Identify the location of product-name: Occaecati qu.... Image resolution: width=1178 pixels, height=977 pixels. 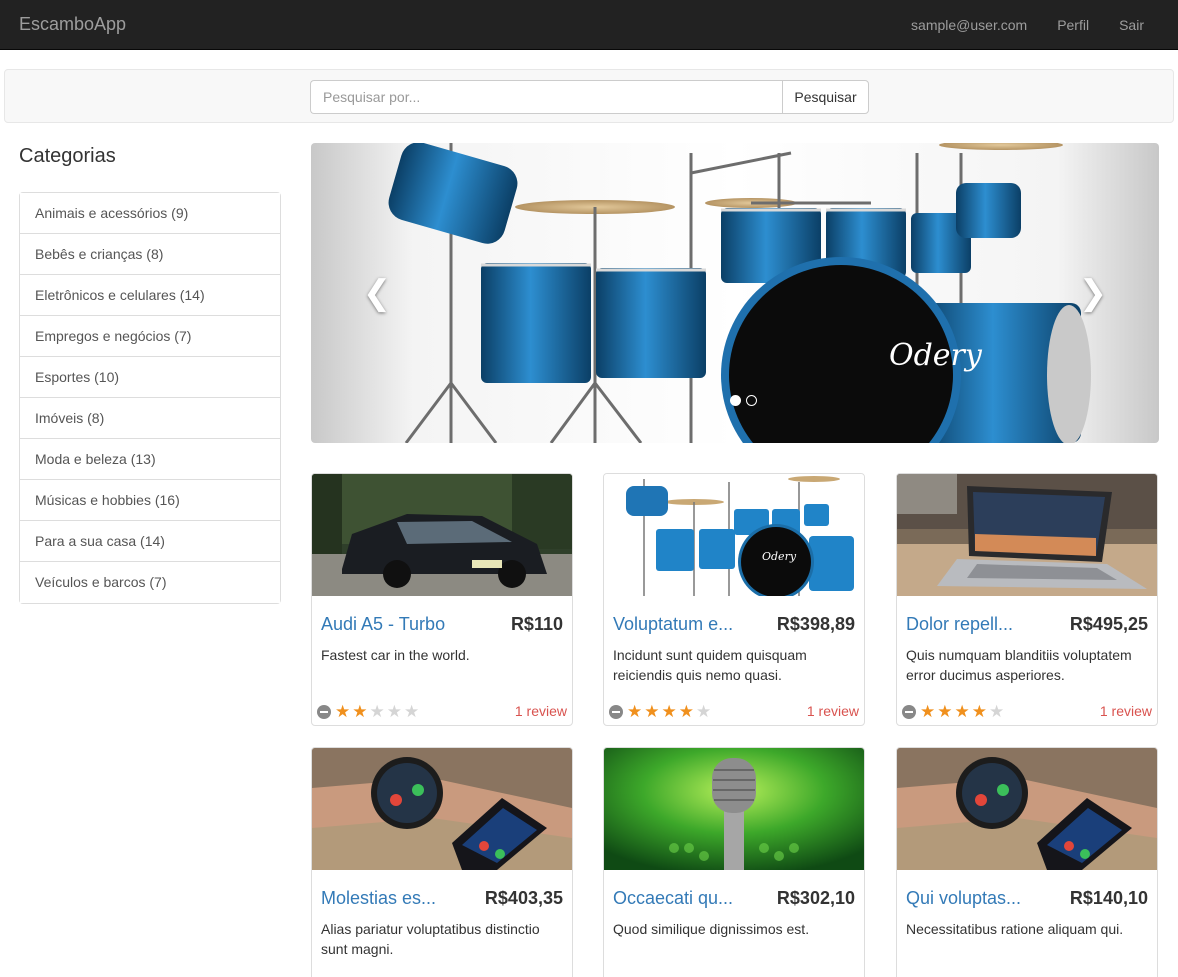
(673, 898).